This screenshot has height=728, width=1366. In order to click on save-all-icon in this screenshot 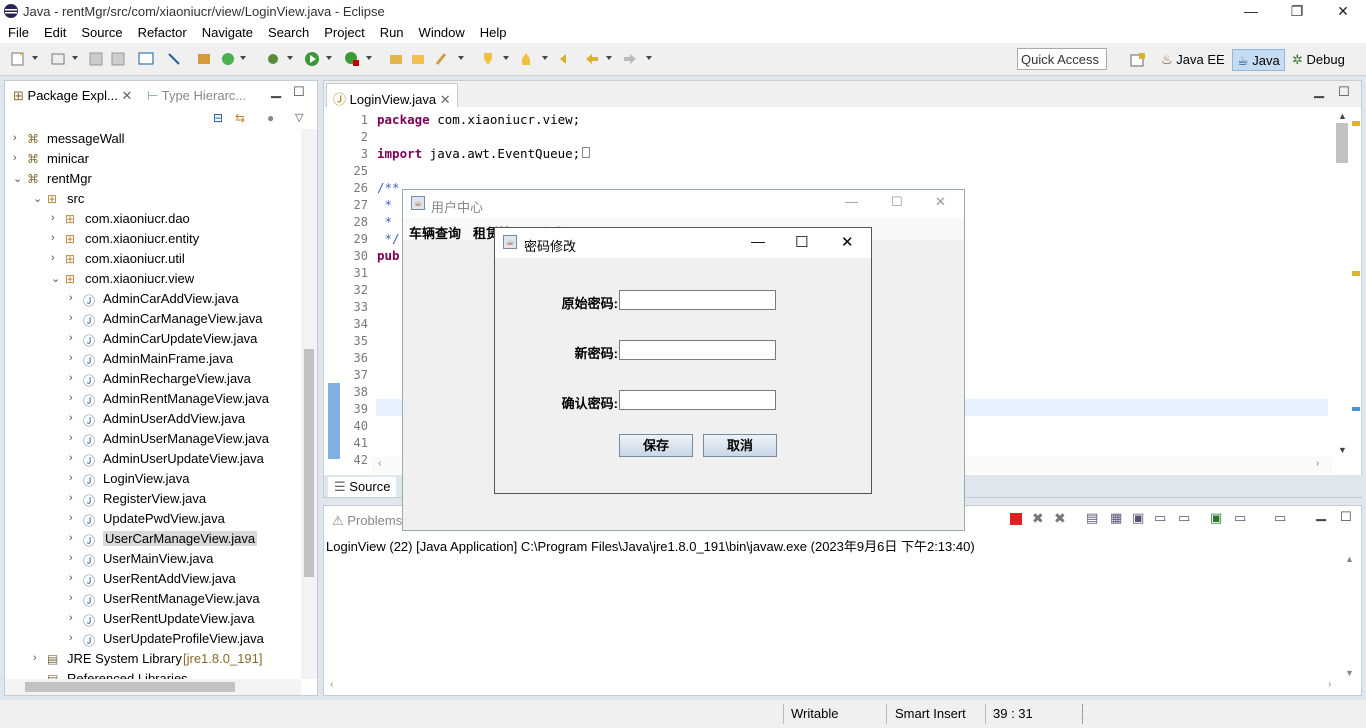, I will do `click(118, 59)`.